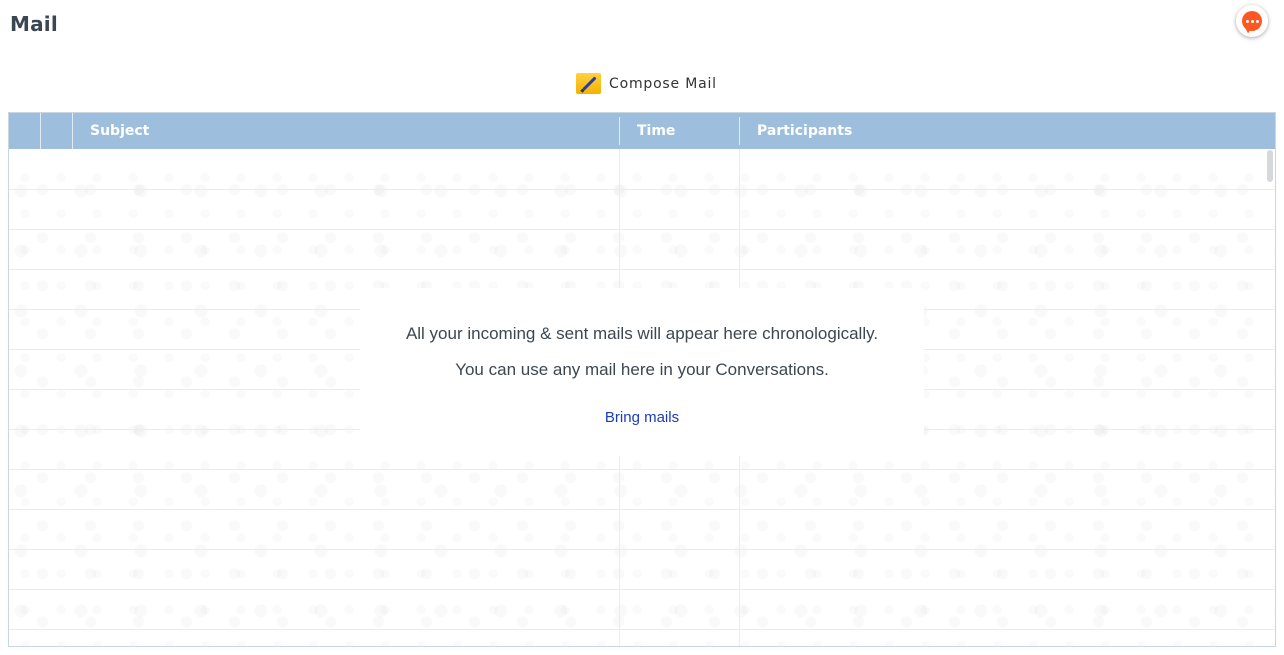 This screenshot has width=1284, height=655. What do you see at coordinates (34, 24) in the screenshot?
I see `page-title: Mail` at bounding box center [34, 24].